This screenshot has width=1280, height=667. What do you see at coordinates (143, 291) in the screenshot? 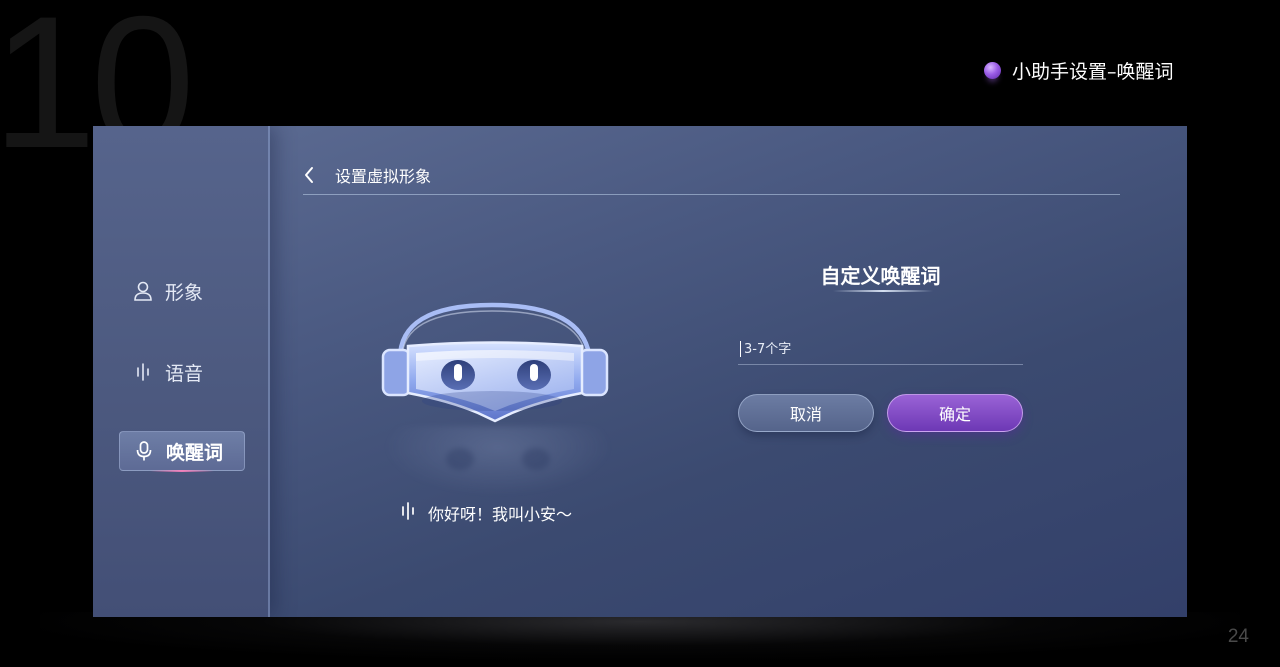
I see `person-icon` at bounding box center [143, 291].